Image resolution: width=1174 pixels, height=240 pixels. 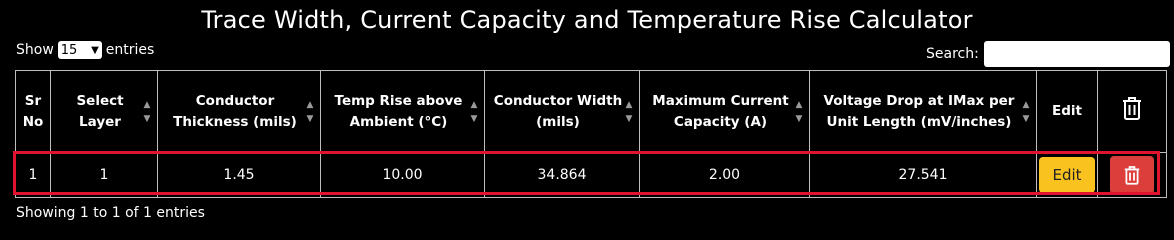 What do you see at coordinates (104, 175) in the screenshot?
I see `cell-layer: 1` at bounding box center [104, 175].